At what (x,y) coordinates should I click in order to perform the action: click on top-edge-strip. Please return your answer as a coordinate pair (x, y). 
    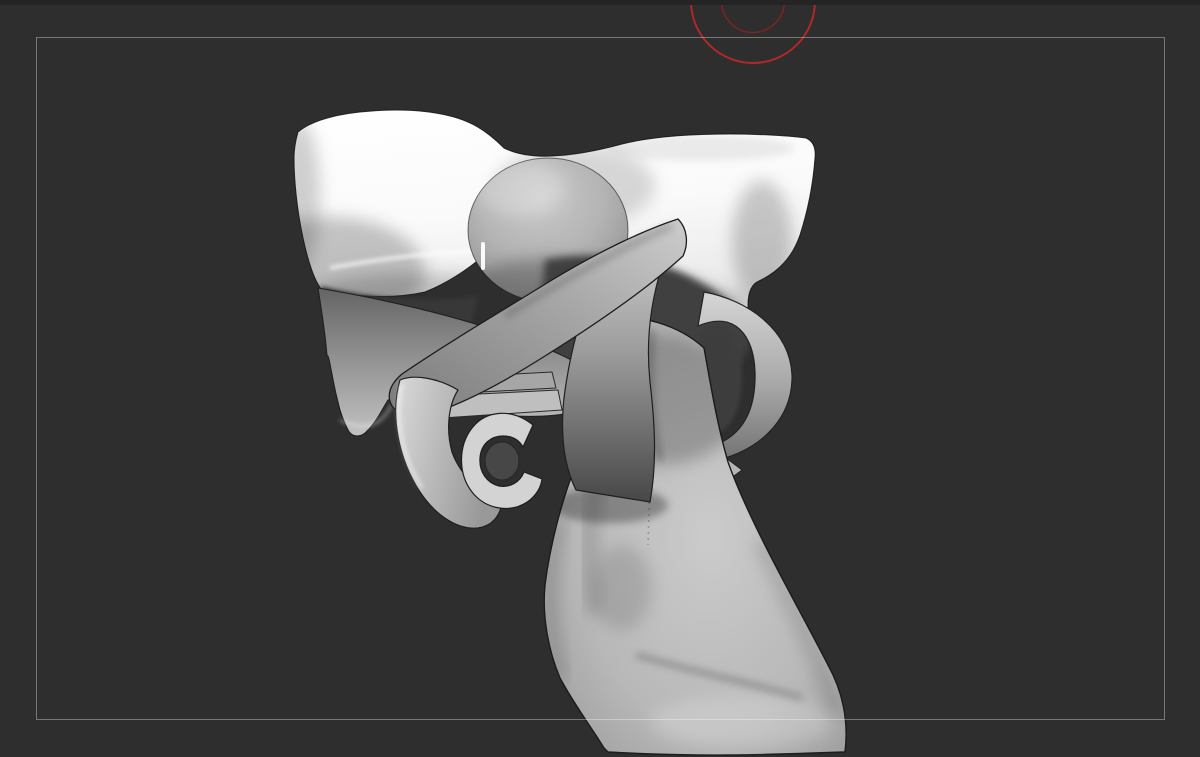
    Looking at the image, I should click on (600, 2).